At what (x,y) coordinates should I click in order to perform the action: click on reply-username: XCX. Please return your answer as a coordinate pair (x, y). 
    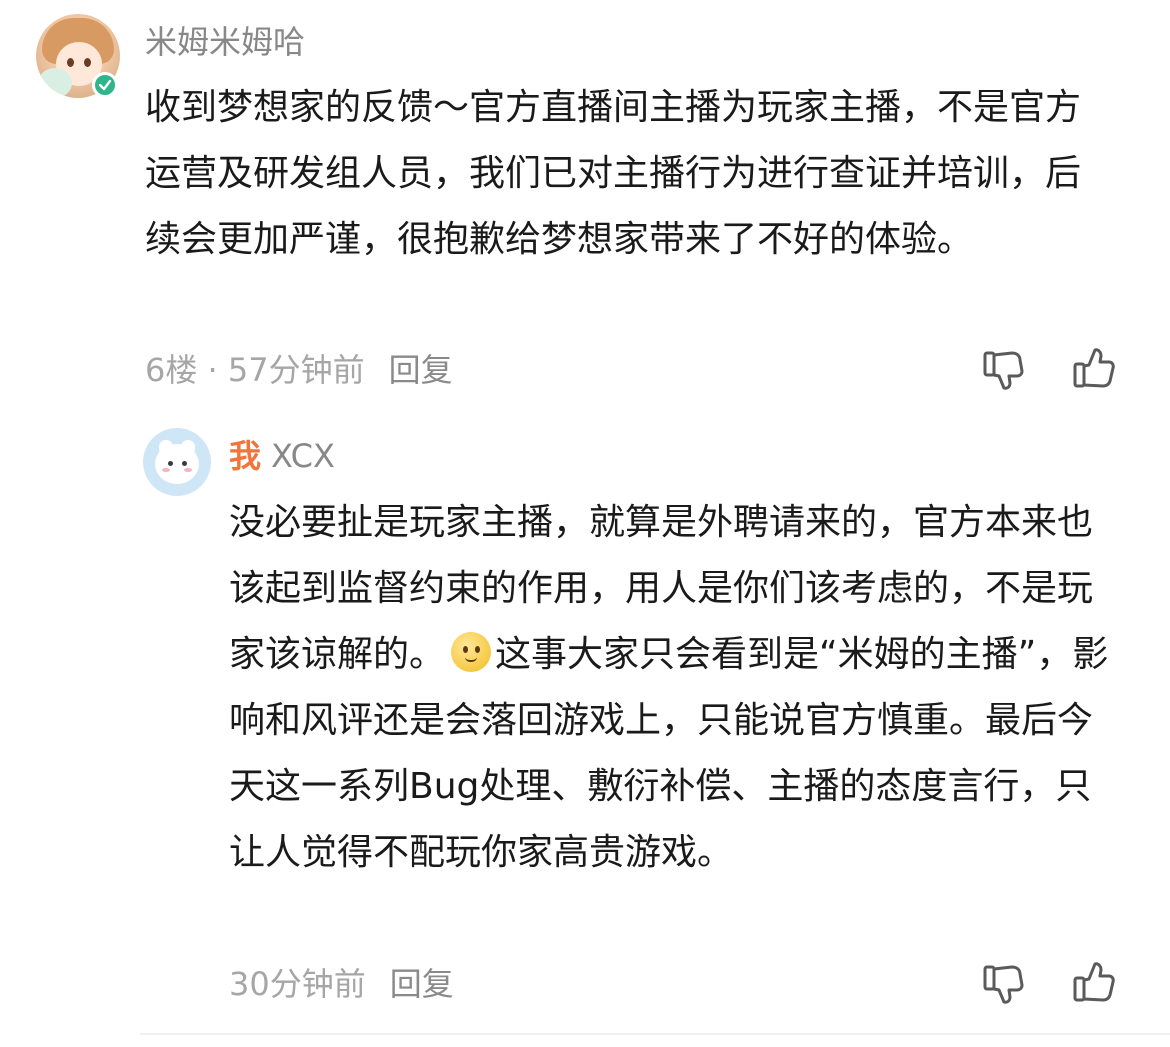
    Looking at the image, I should click on (303, 456).